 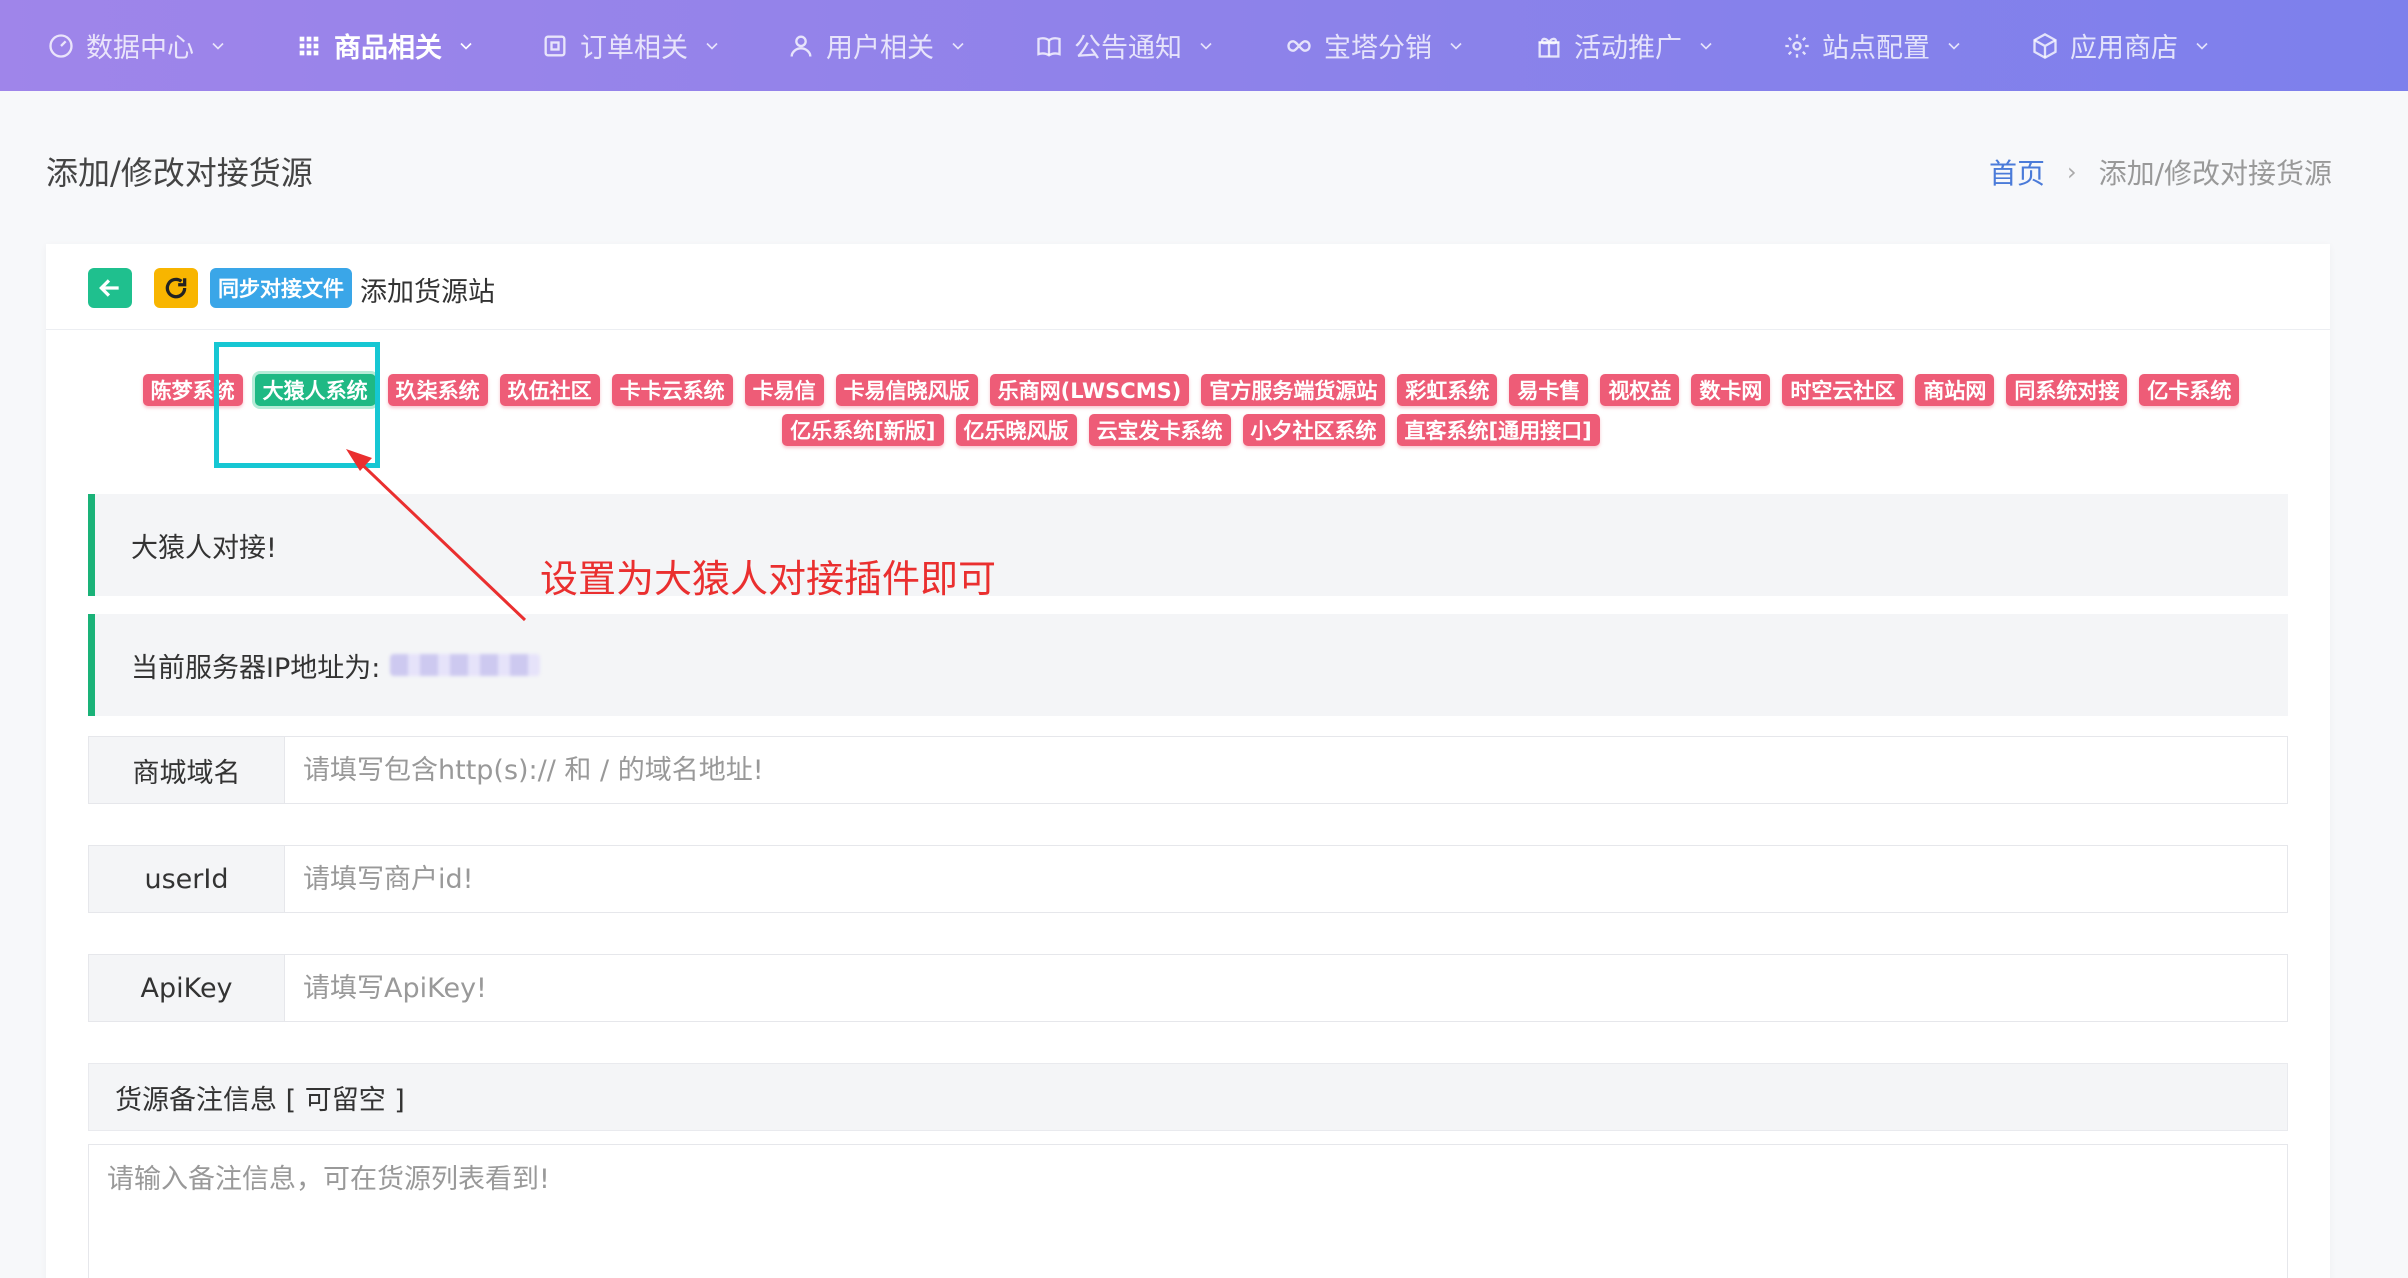 I want to click on card-title: 添加货源站, so click(x=427, y=292).